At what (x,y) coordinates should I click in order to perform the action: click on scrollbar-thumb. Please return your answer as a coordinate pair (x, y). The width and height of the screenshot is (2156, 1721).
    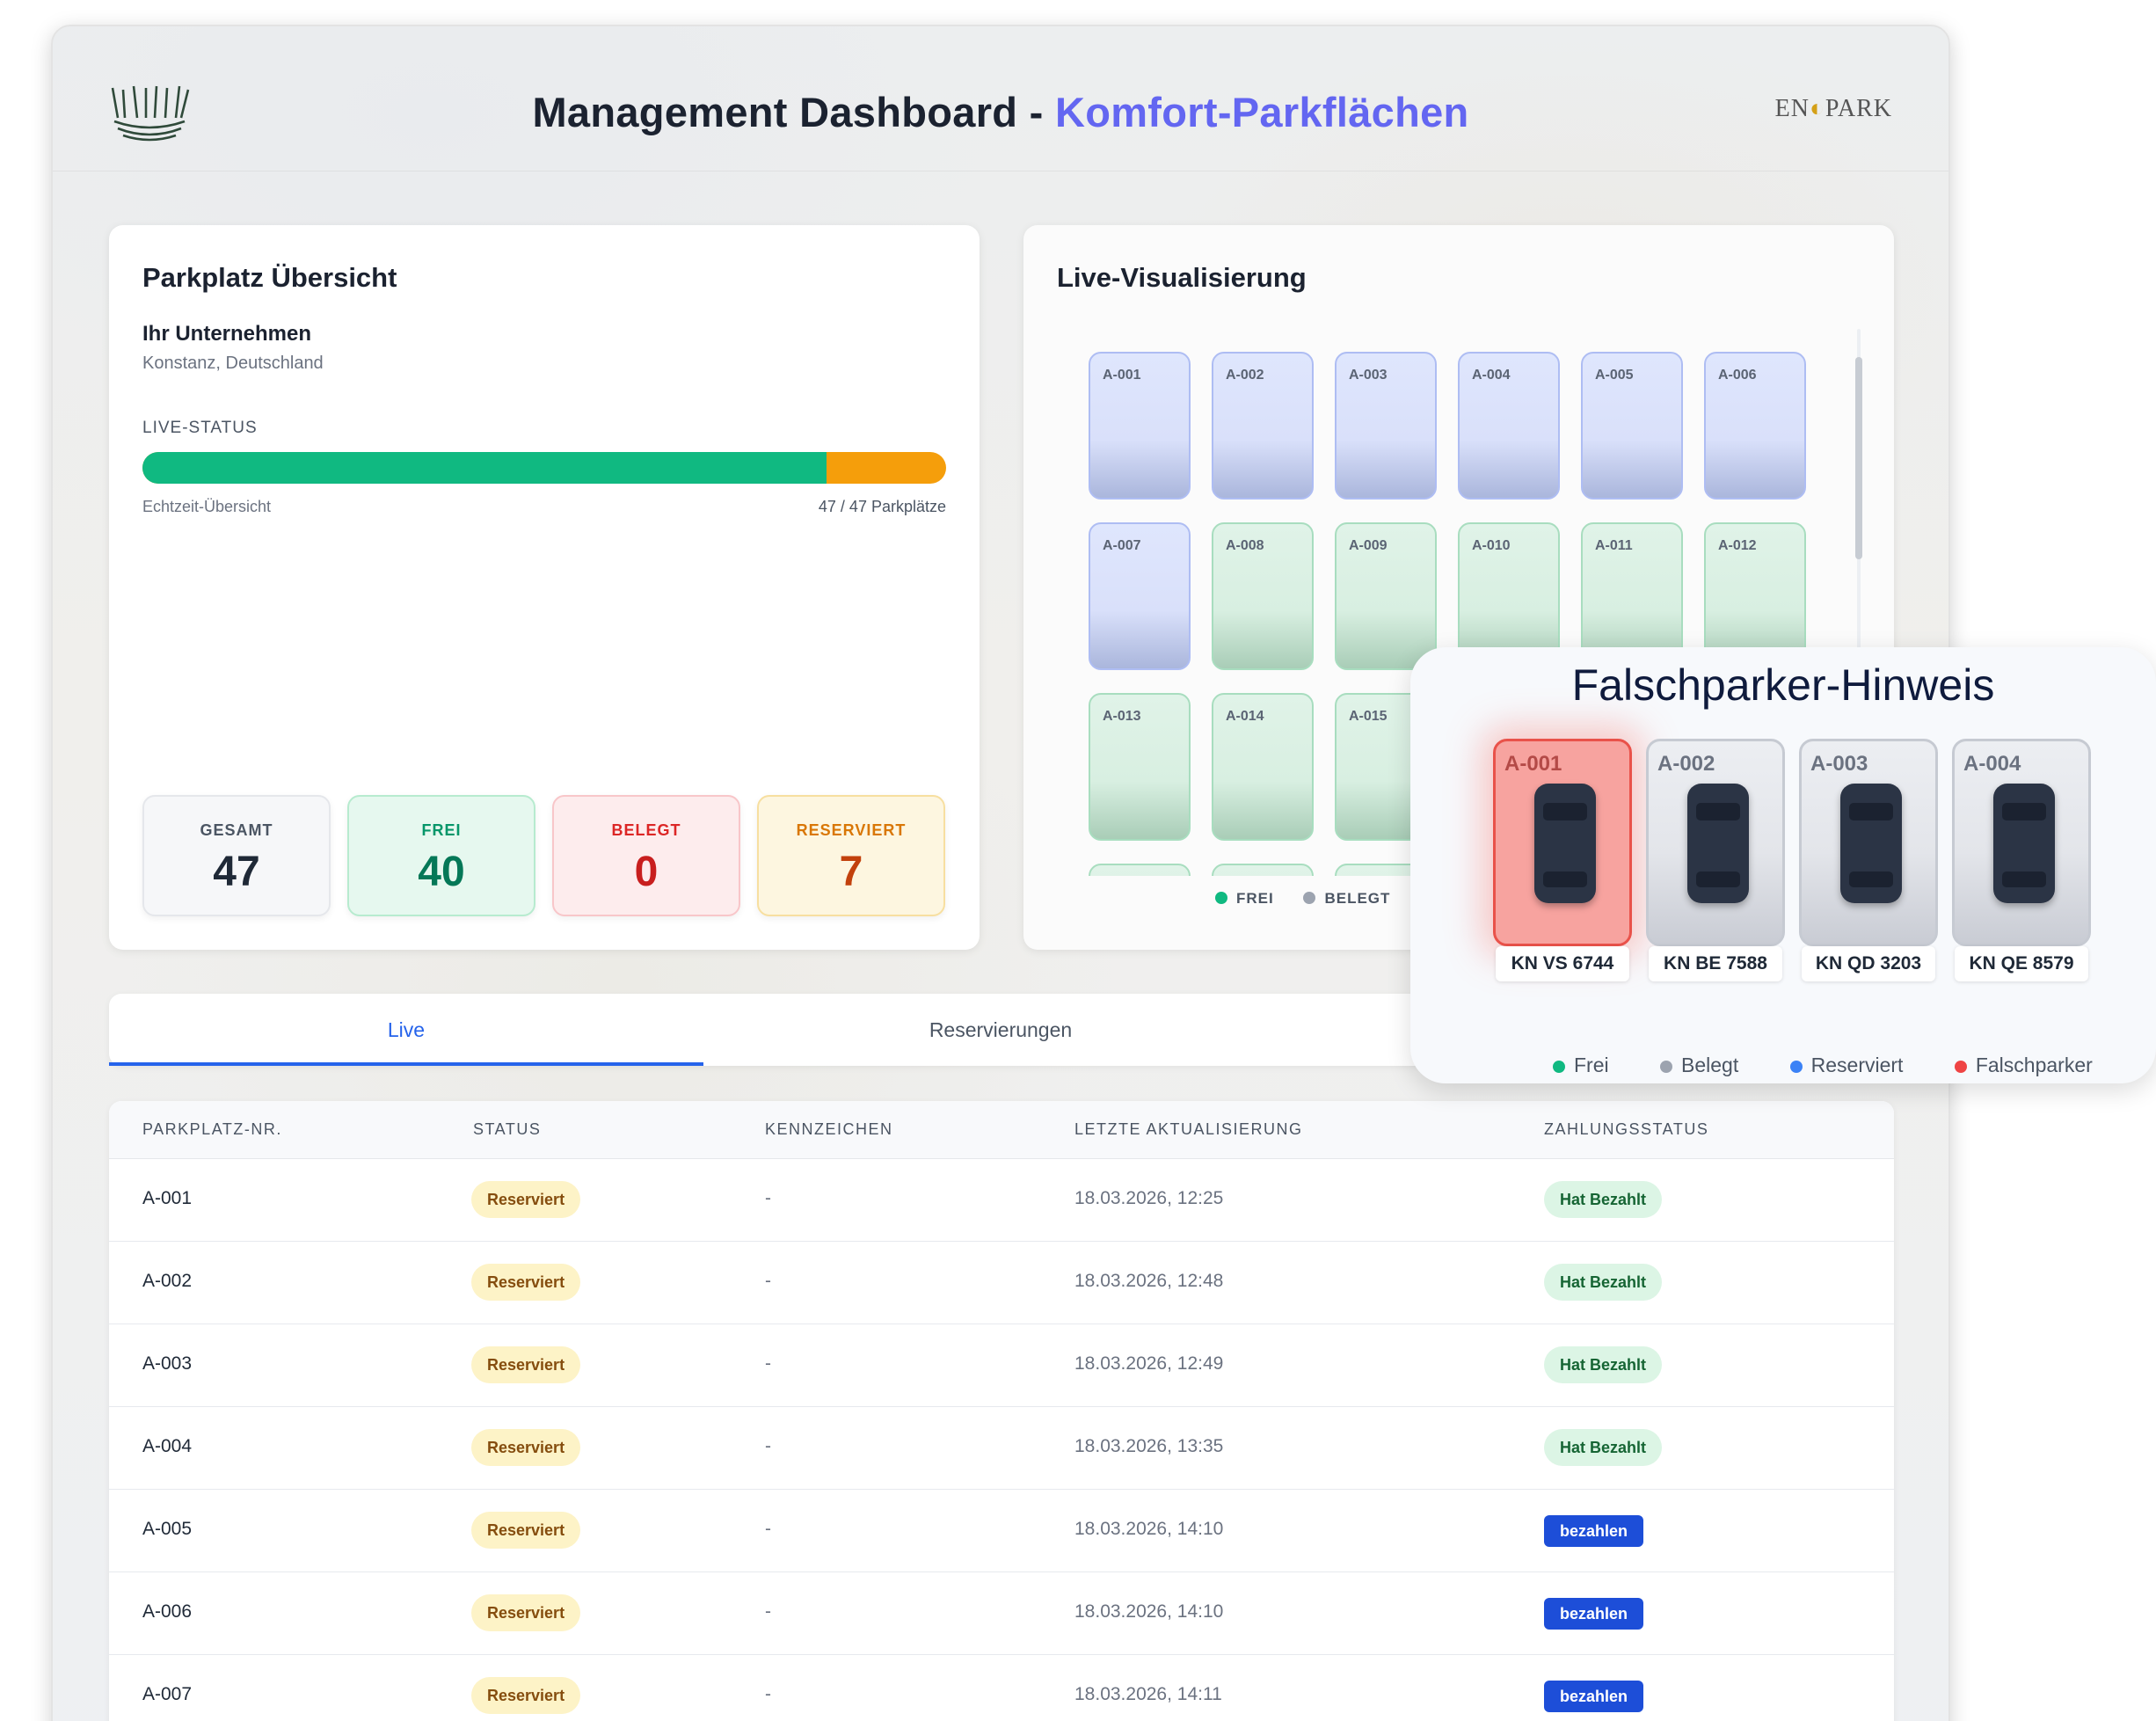
    Looking at the image, I should click on (1858, 458).